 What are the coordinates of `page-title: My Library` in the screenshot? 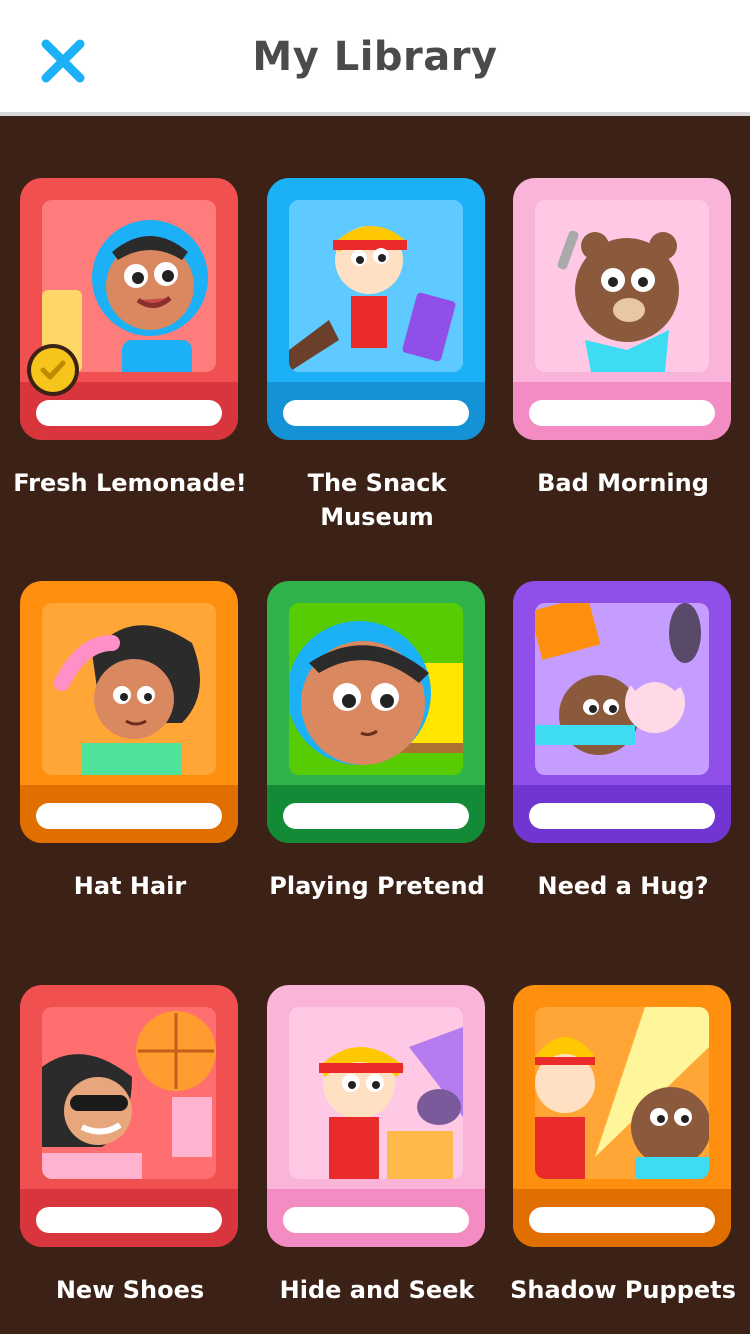 It's located at (375, 57).